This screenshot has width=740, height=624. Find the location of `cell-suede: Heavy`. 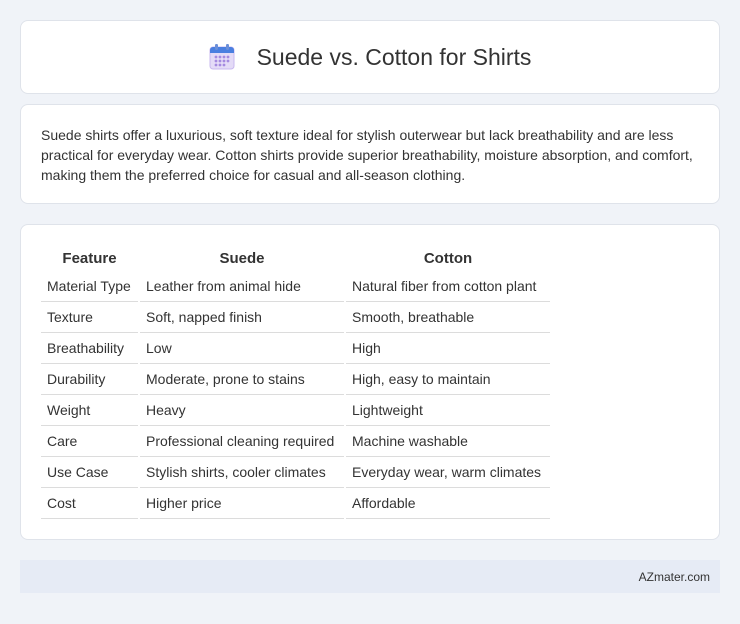

cell-suede: Heavy is located at coordinates (242, 410).